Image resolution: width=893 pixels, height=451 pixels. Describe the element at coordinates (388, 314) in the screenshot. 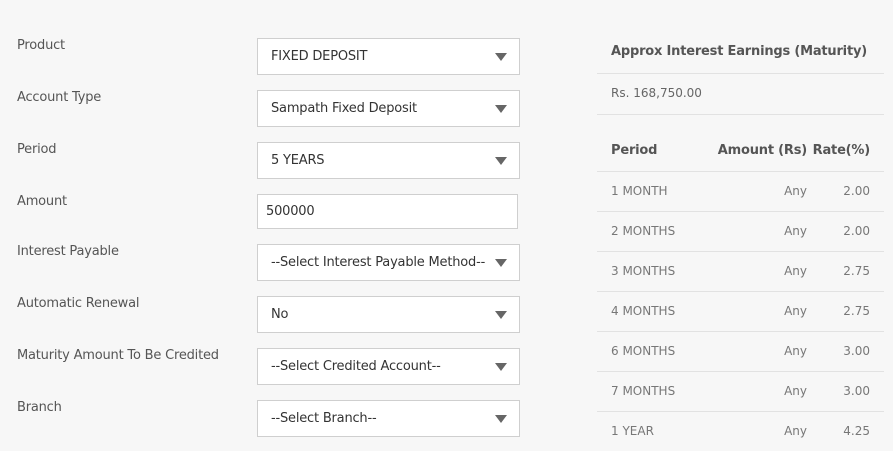

I see `automatic-renewal-select: No` at that location.